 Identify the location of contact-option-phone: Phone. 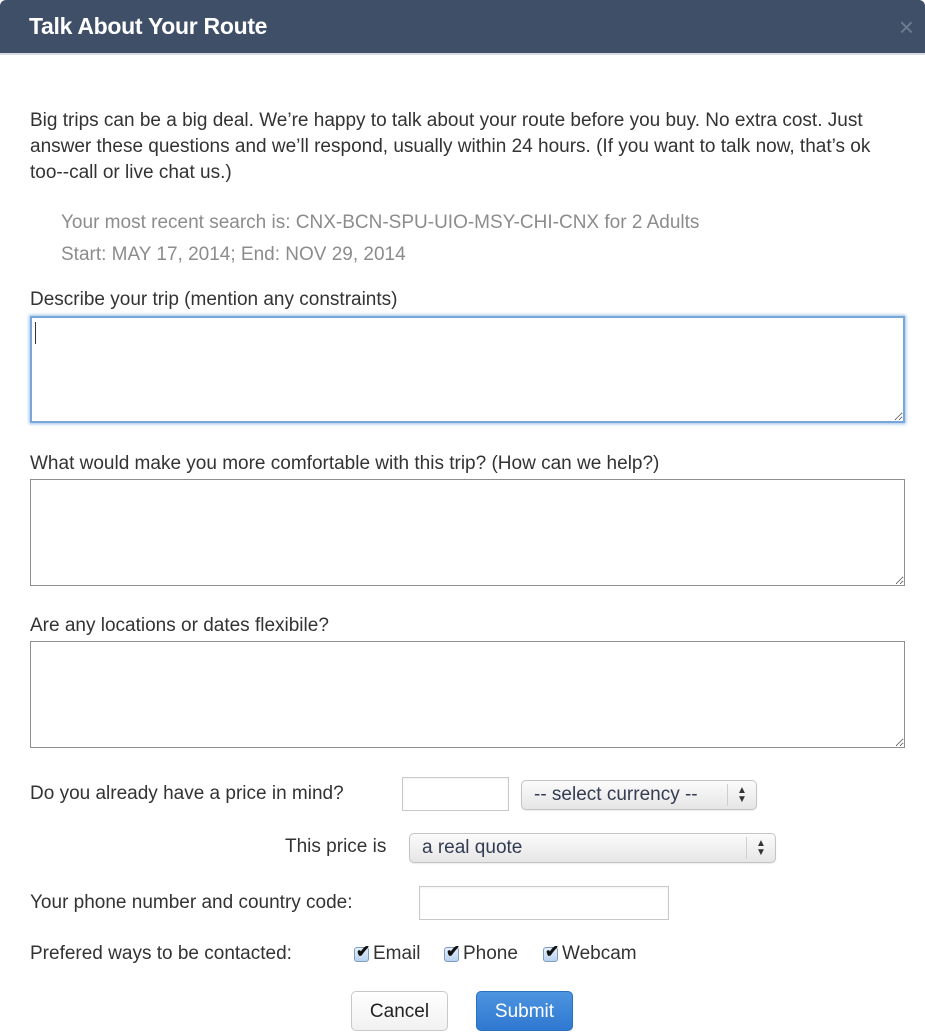
(481, 953).